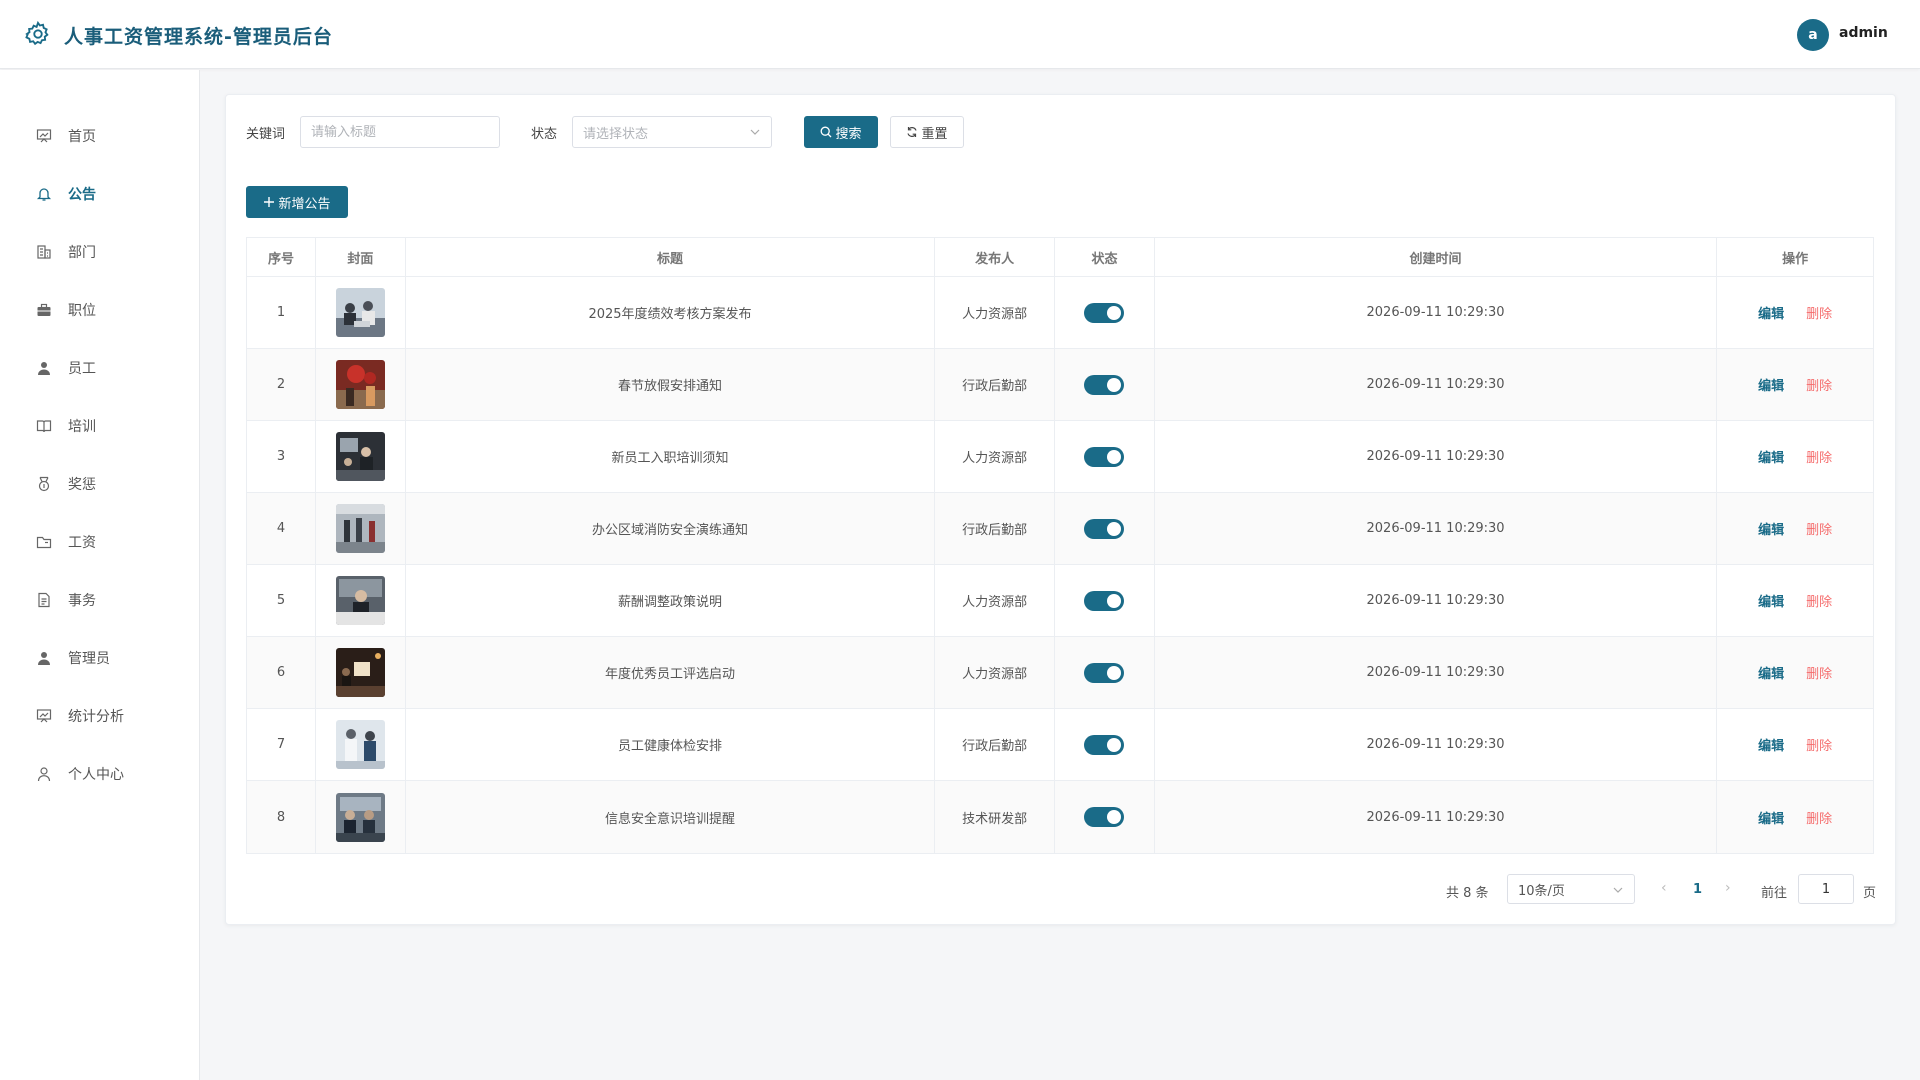  I want to click on row-created-time: 2026-09-11 10:29:30, so click(1436, 600).